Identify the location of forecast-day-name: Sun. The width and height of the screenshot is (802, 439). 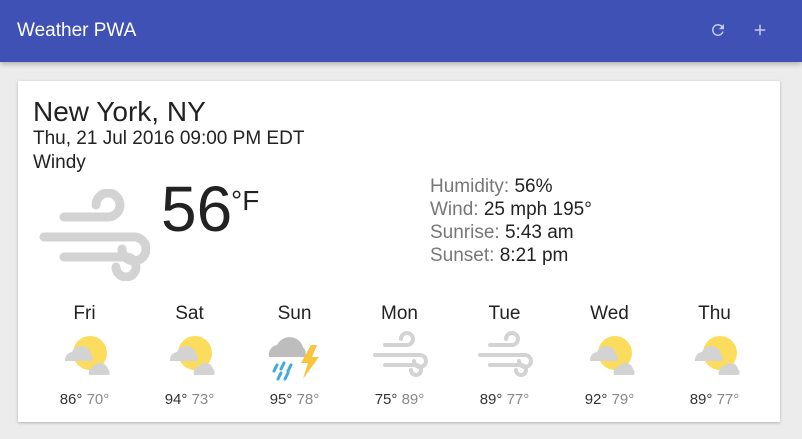
(294, 313).